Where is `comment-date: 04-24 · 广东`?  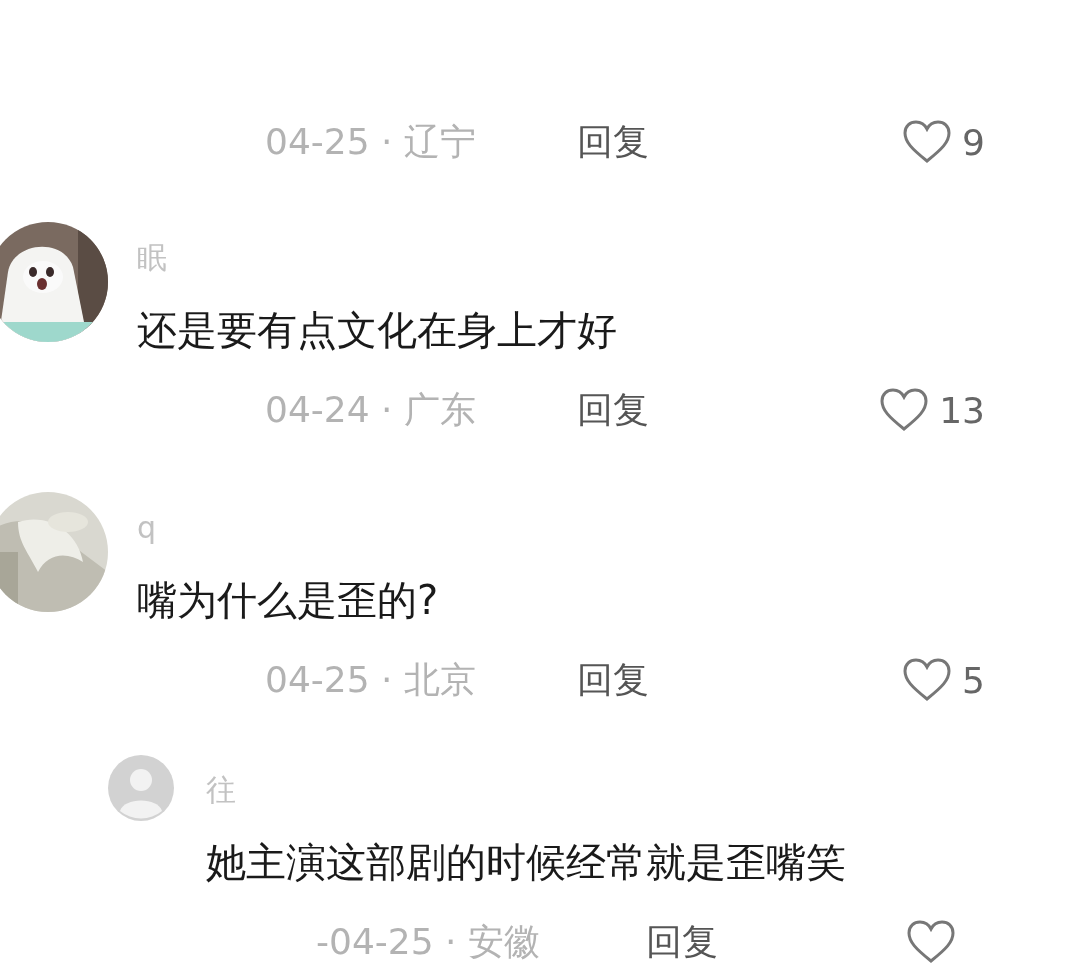
comment-date: 04-24 · 广东 is located at coordinates (370, 409).